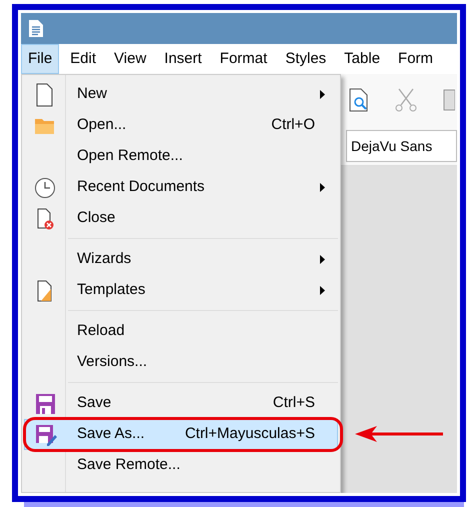 The height and width of the screenshot is (507, 468). What do you see at coordinates (83, 59) in the screenshot?
I see `menu-item: Edit` at bounding box center [83, 59].